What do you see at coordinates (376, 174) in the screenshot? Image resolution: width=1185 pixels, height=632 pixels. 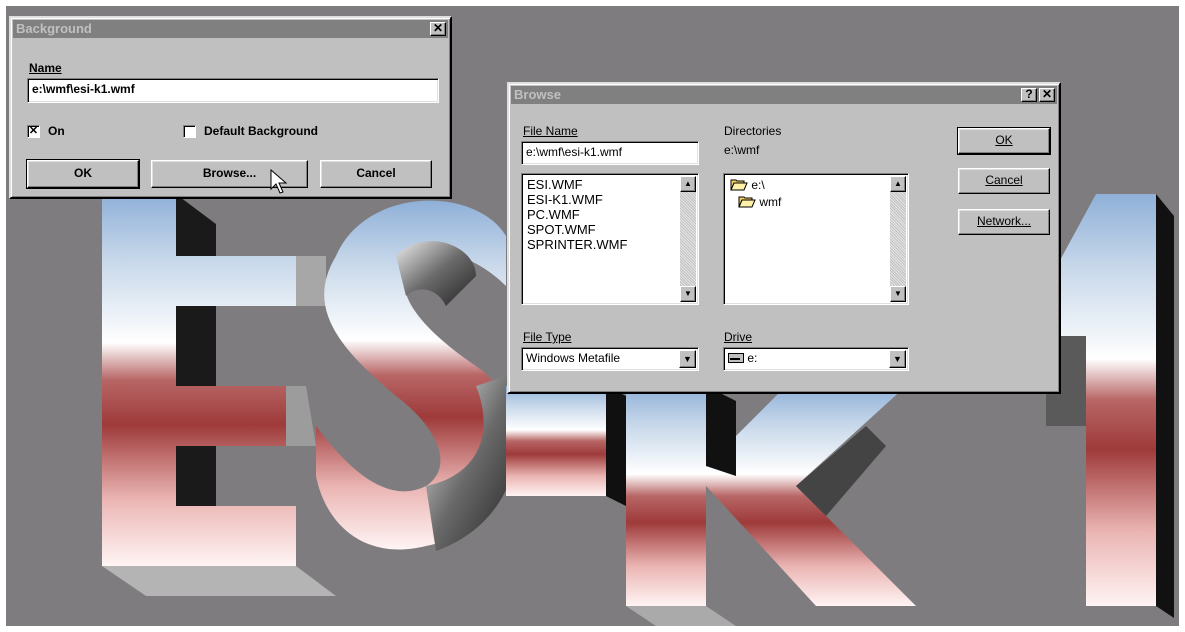 I see `cancel-button: Cancel` at bounding box center [376, 174].